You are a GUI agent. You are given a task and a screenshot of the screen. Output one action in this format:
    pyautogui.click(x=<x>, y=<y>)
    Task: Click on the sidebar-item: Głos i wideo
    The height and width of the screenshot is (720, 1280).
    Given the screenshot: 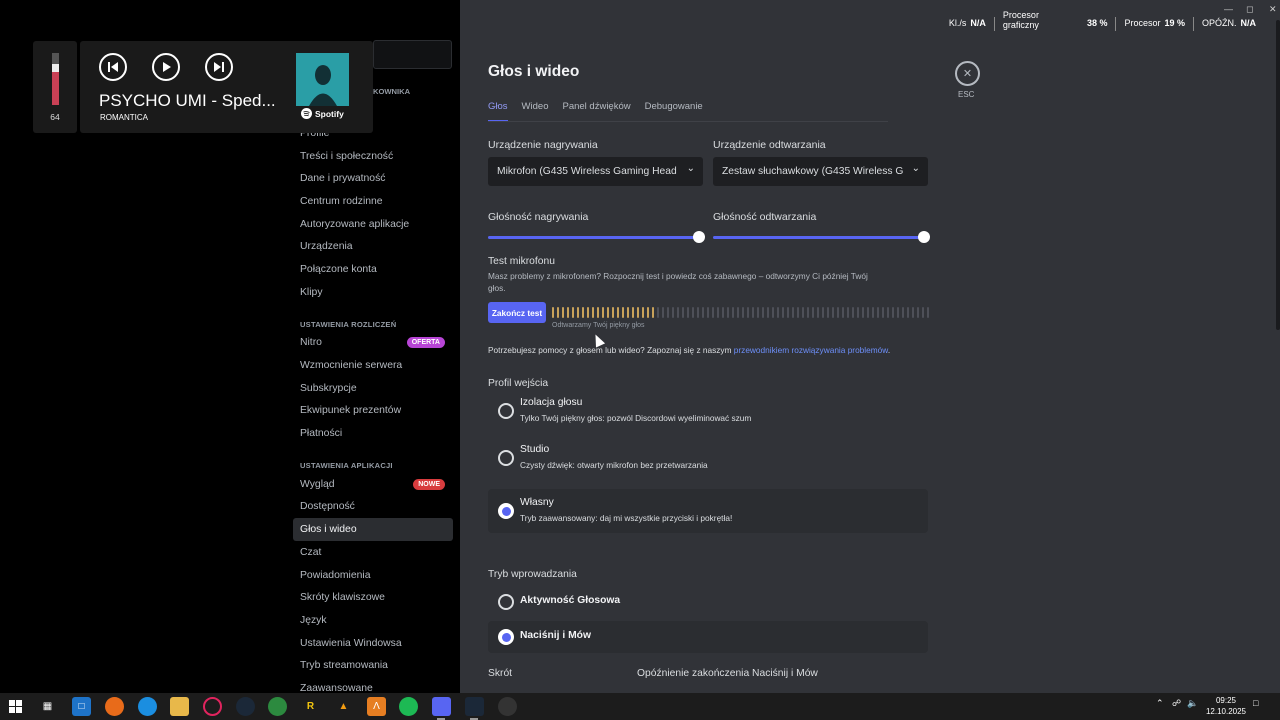 What is the action you would take?
    pyautogui.click(x=373, y=529)
    